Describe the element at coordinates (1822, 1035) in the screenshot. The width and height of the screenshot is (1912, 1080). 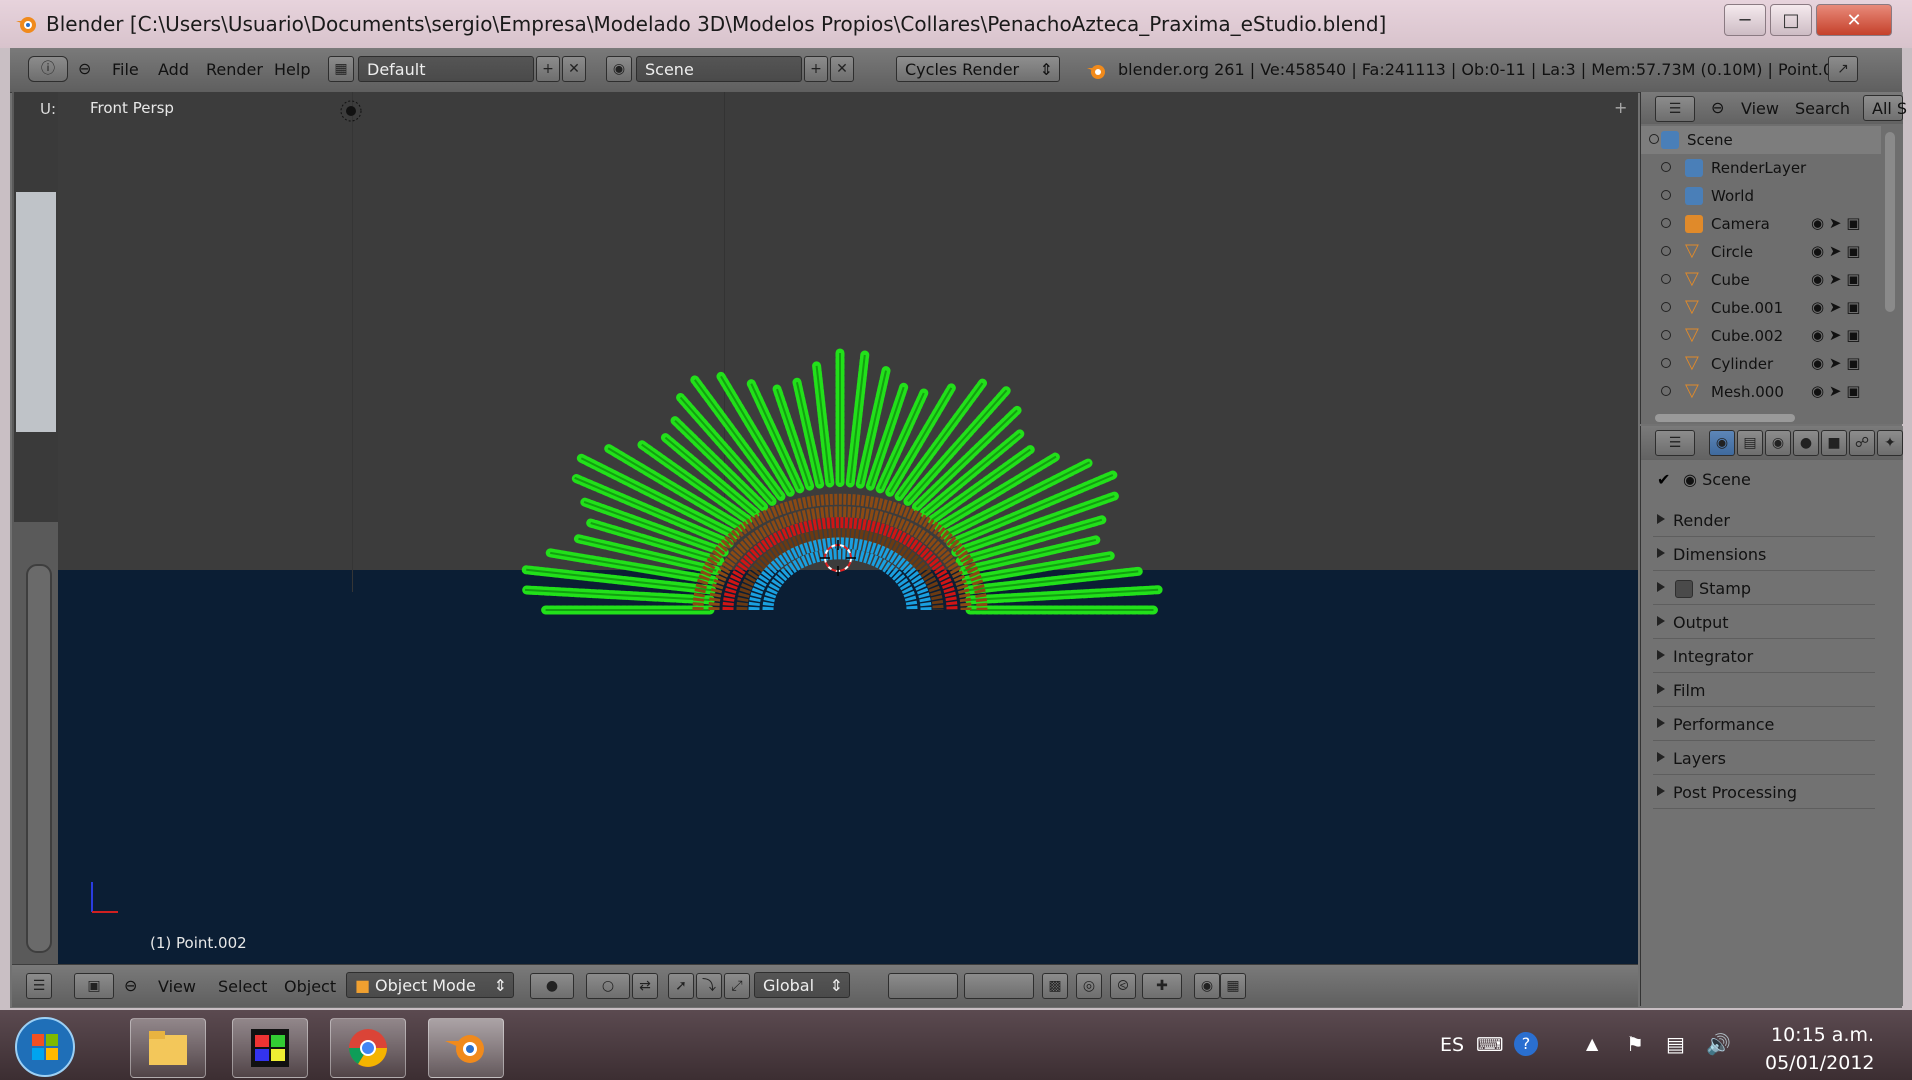
I see `clock-time: 10:15 a.m.` at that location.